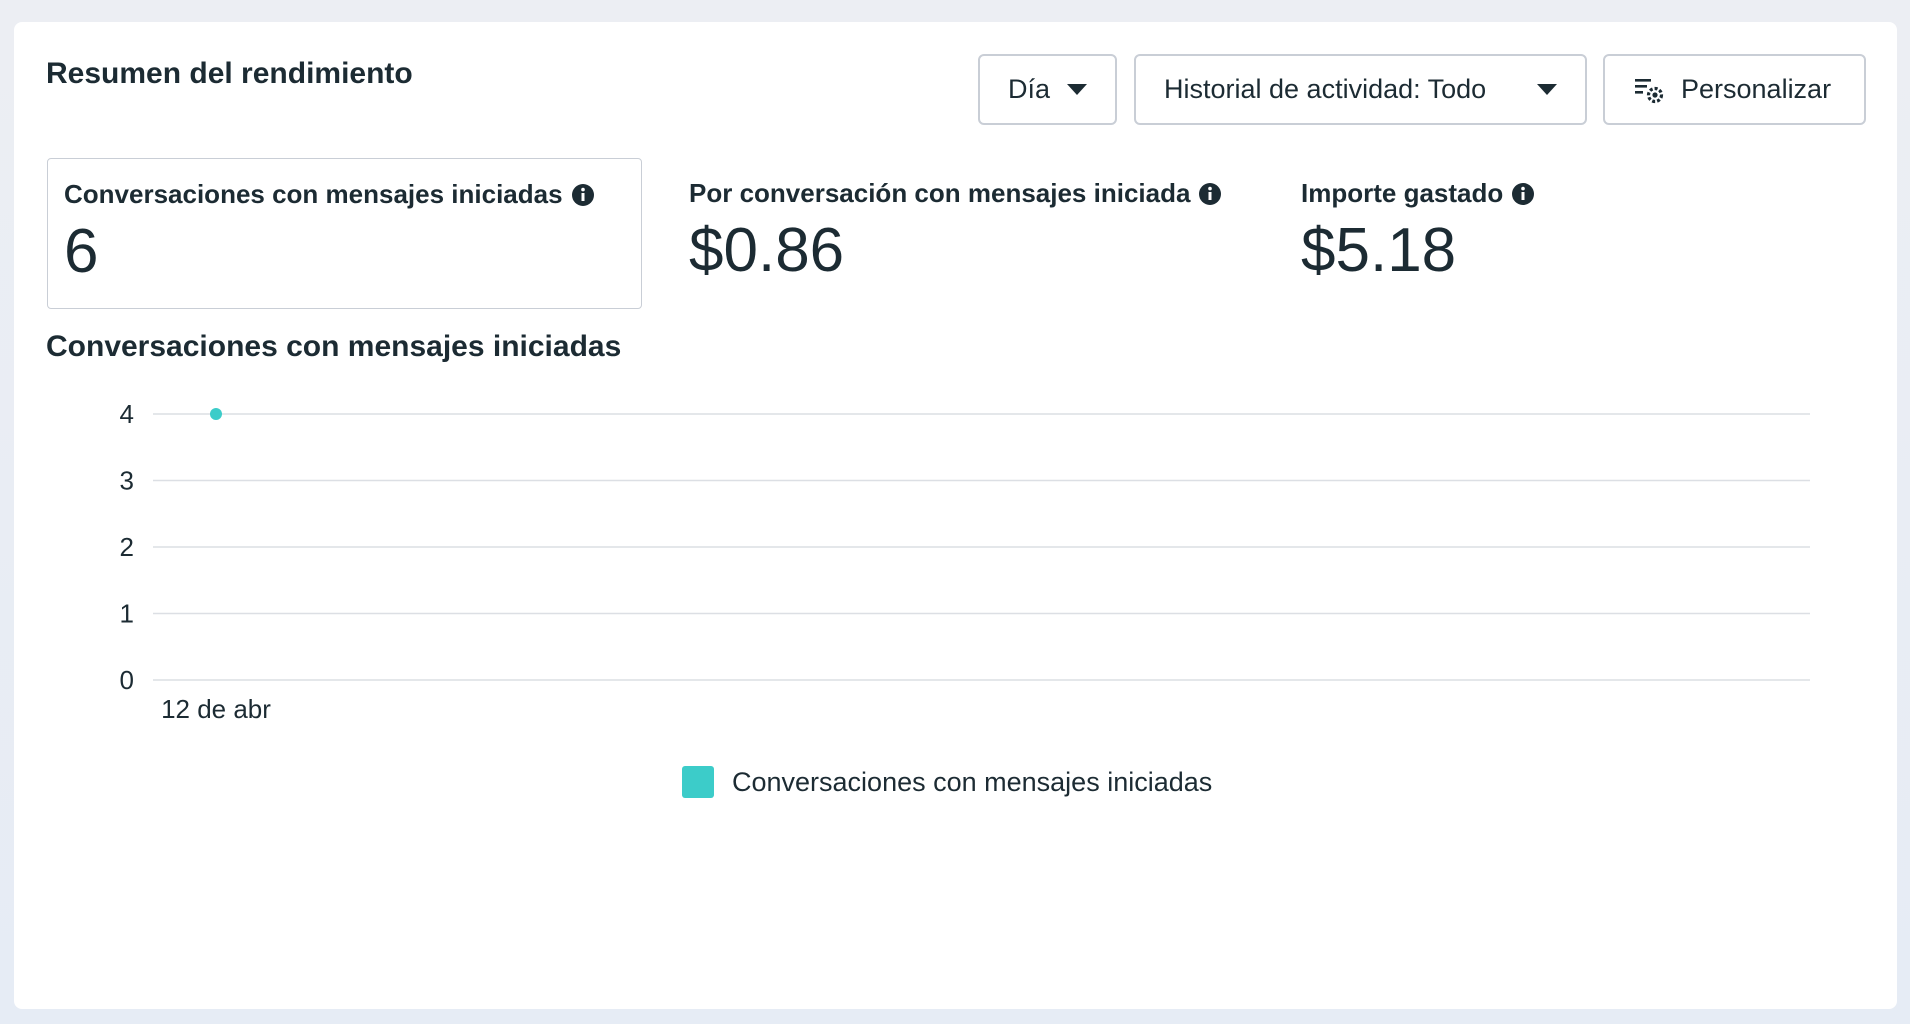 This screenshot has height=1024, width=1910. I want to click on chart-legend: Conversaciones con mensajes iniciadas, so click(947, 782).